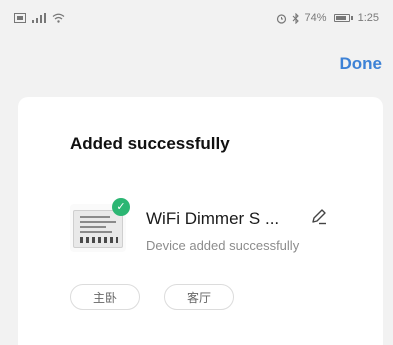  I want to click on device-board-image, so click(98, 229).